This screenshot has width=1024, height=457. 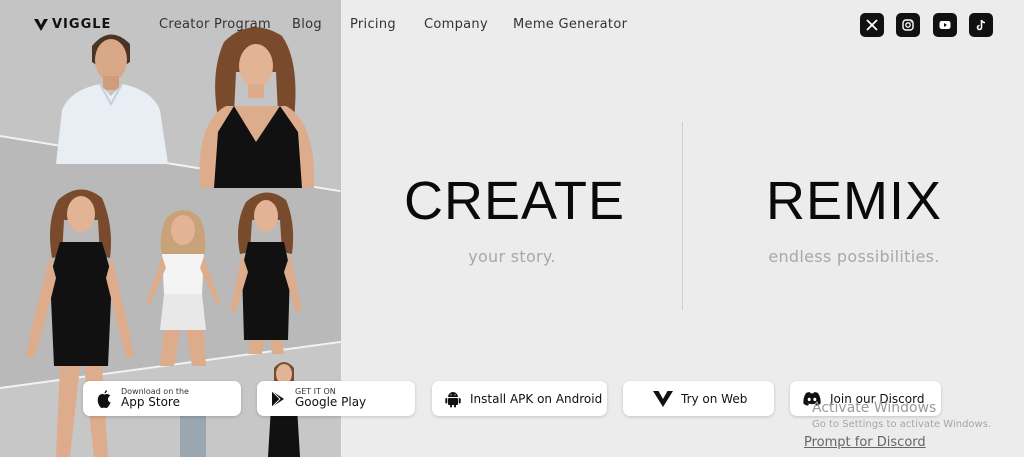 What do you see at coordinates (570, 24) in the screenshot?
I see `nav-item-meme-generator: Meme Generator` at bounding box center [570, 24].